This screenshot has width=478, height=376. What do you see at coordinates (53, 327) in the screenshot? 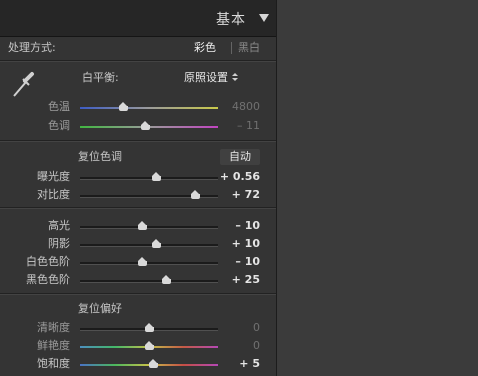
I see `slider-label: 清晰度` at bounding box center [53, 327].